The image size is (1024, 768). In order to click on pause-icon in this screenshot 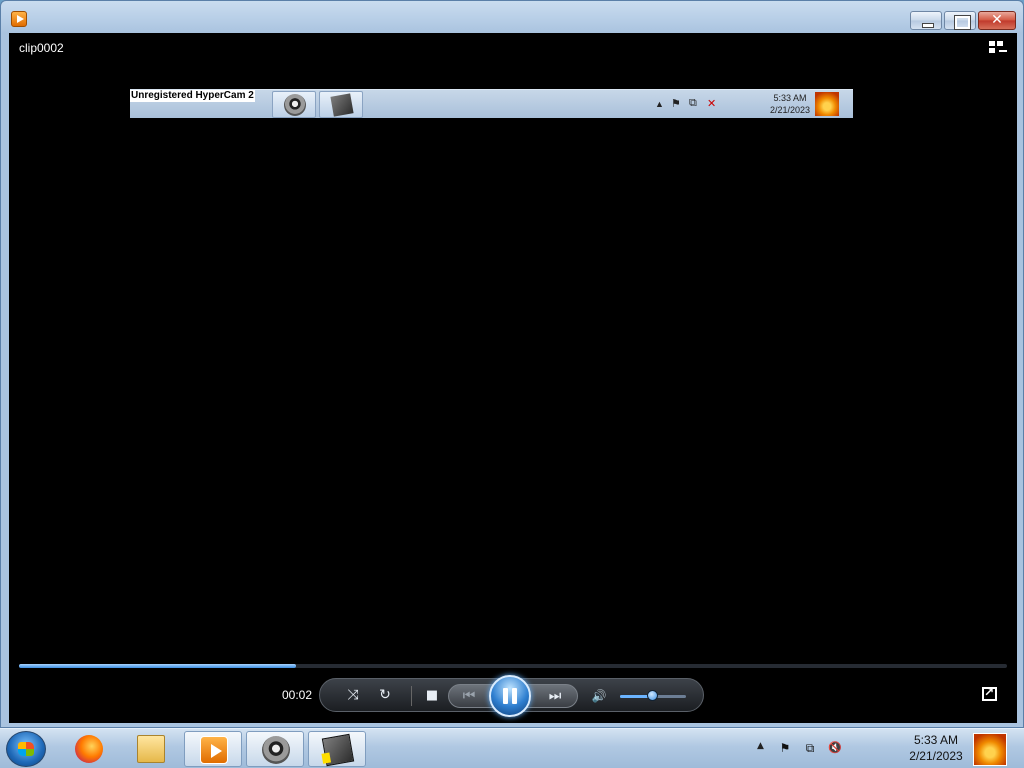, I will do `click(505, 696)`.